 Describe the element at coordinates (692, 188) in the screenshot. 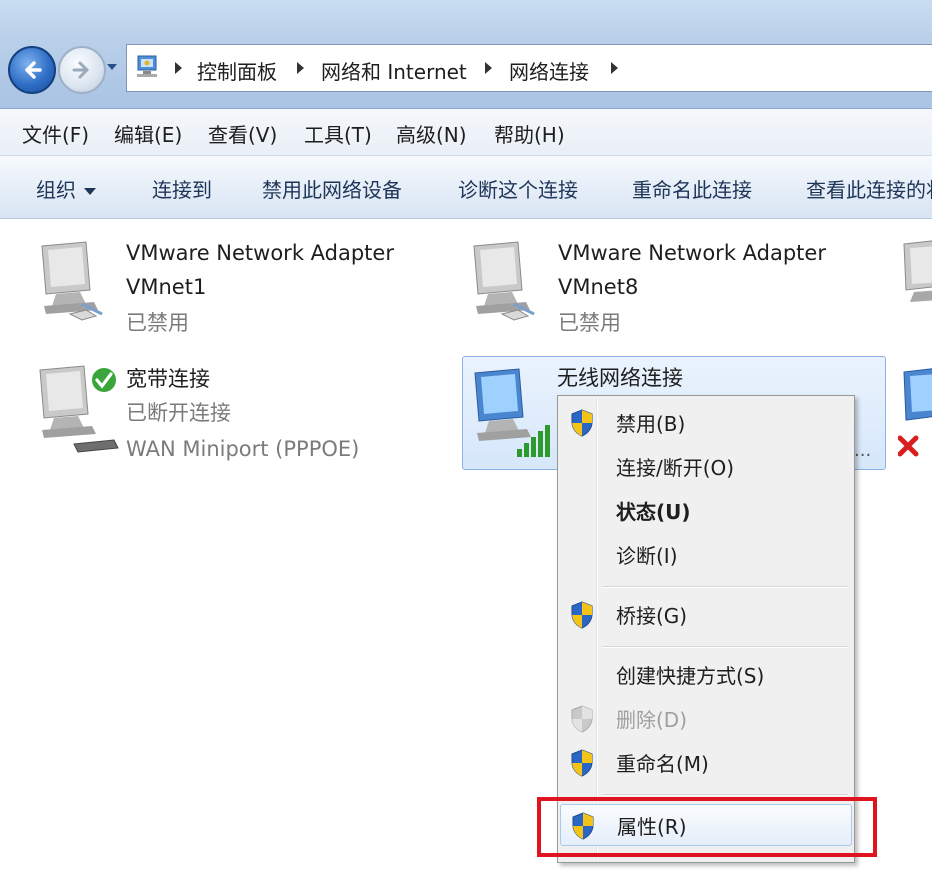

I see `rename-connection-button: 重命名此连接` at that location.